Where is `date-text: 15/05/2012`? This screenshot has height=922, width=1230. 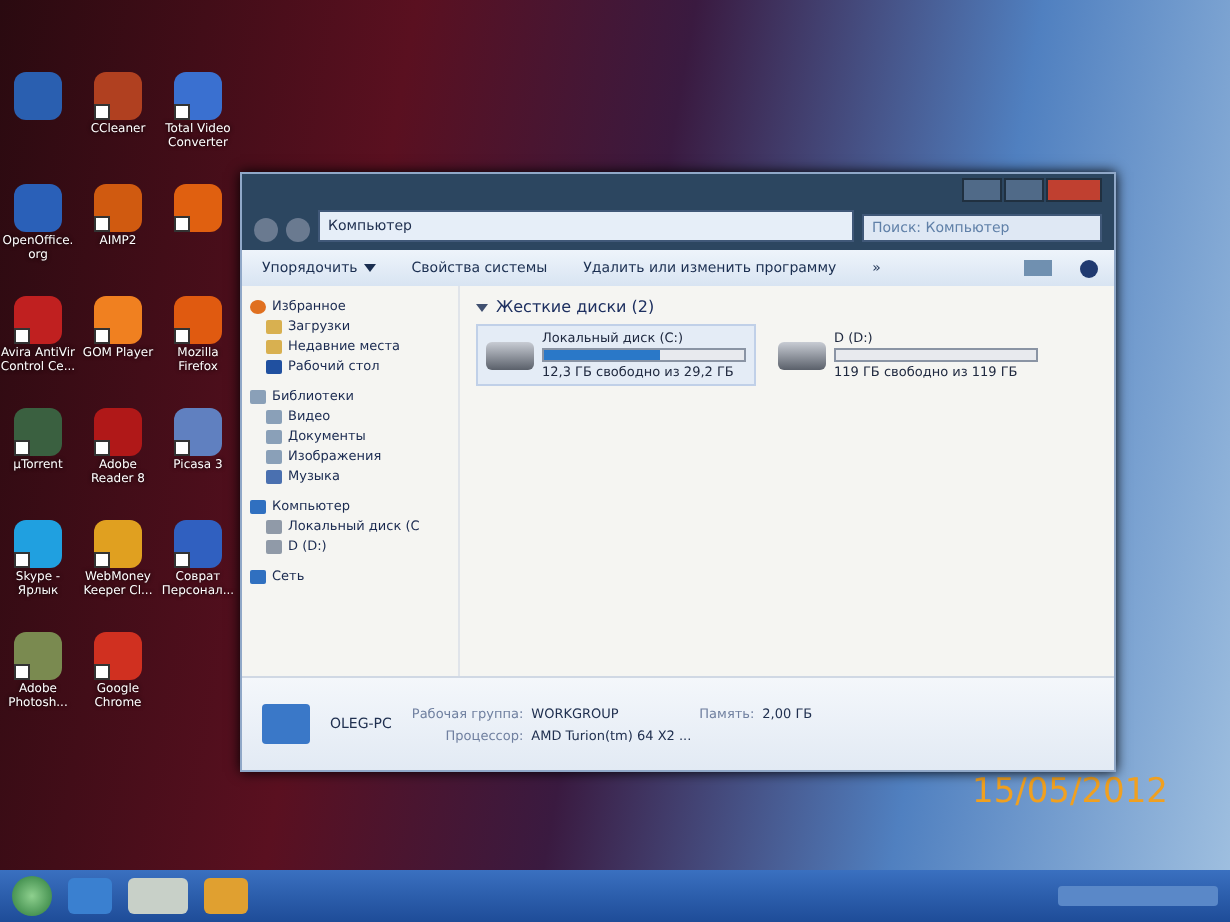 date-text: 15/05/2012 is located at coordinates (1070, 792).